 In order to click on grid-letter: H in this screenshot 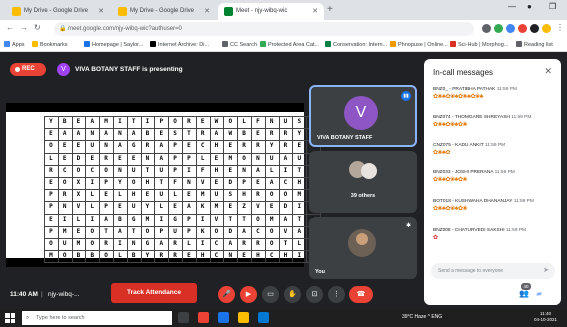, I will do `click(299, 182)`.